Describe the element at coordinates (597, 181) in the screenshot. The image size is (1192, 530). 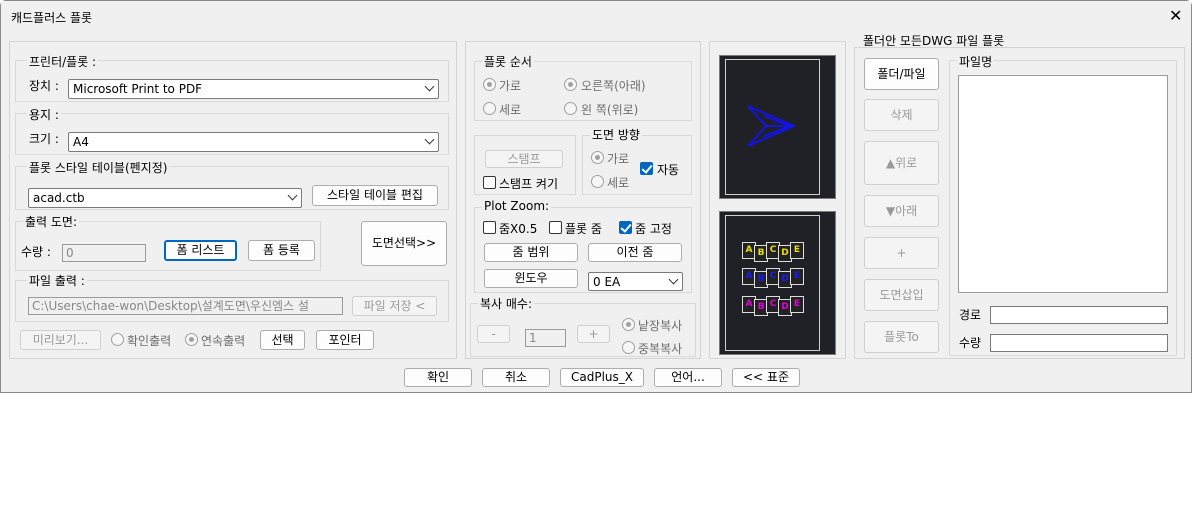
I see `orientation-portrait-radio` at that location.